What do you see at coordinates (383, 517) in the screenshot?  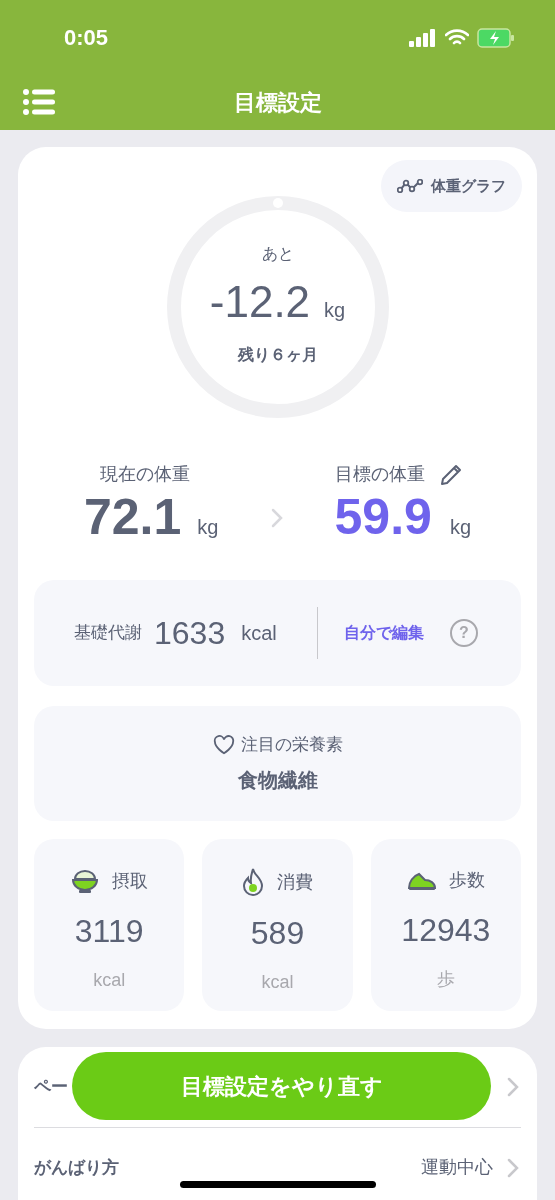 I see `target-weight-value: 59.9` at bounding box center [383, 517].